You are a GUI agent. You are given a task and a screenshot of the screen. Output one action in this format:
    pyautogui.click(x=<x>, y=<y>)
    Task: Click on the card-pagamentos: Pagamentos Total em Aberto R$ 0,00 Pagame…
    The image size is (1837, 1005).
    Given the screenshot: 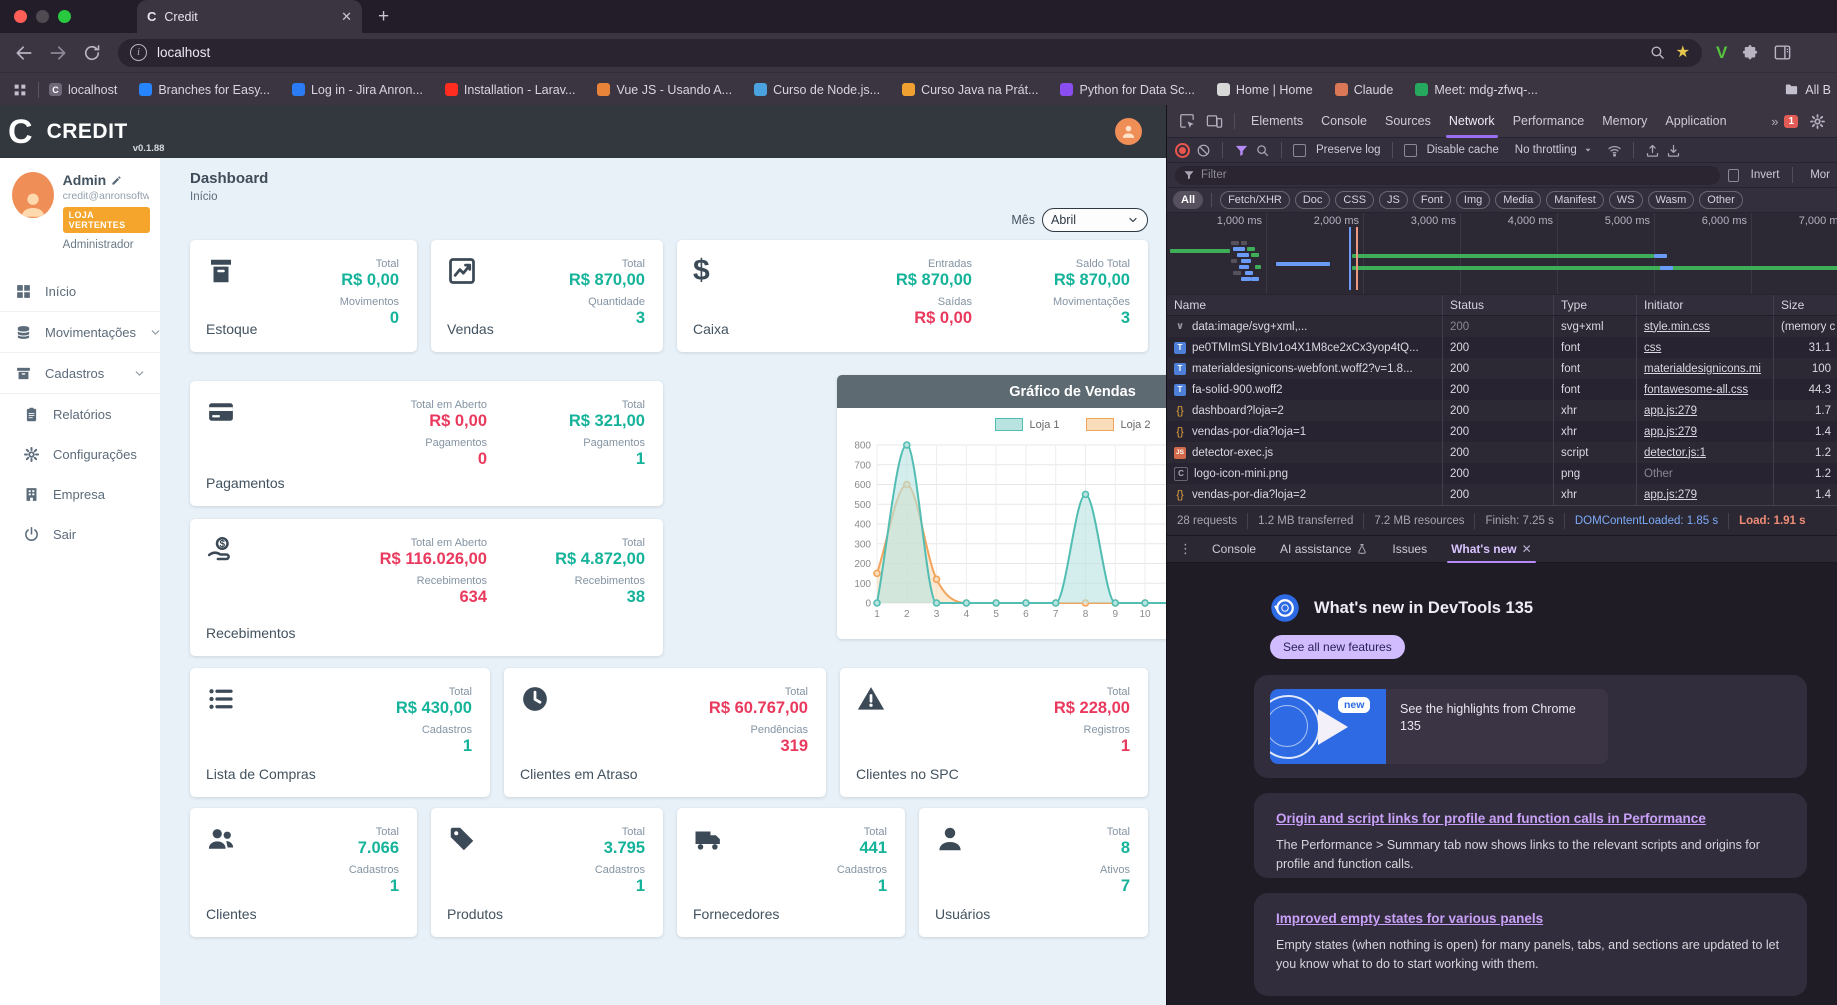 What is the action you would take?
    pyautogui.click(x=426, y=443)
    